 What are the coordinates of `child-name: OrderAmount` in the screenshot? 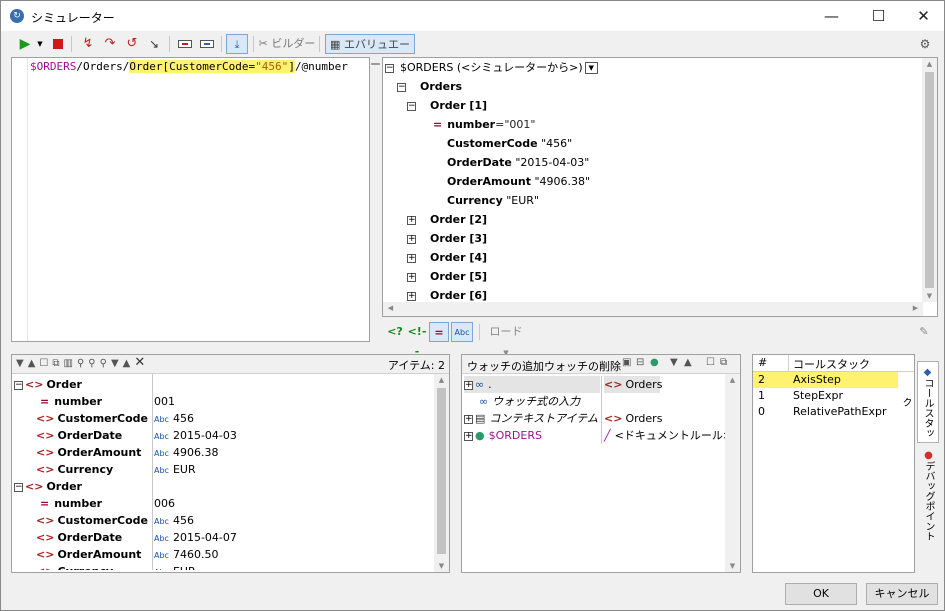 It's located at (489, 181).